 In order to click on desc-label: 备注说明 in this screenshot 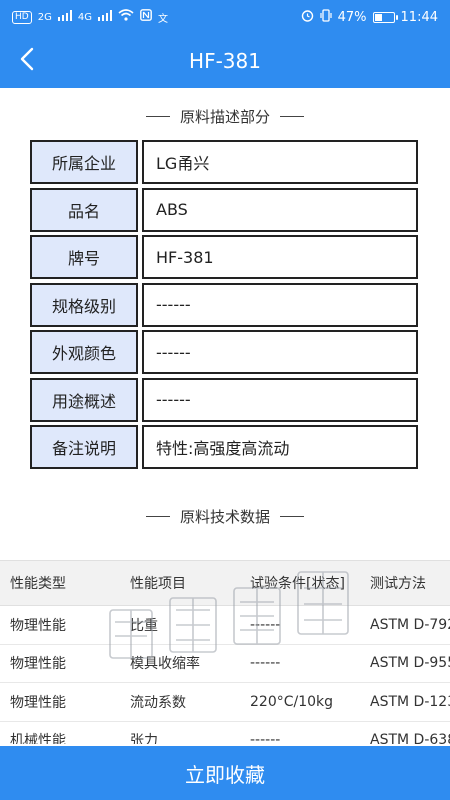, I will do `click(84, 447)`.